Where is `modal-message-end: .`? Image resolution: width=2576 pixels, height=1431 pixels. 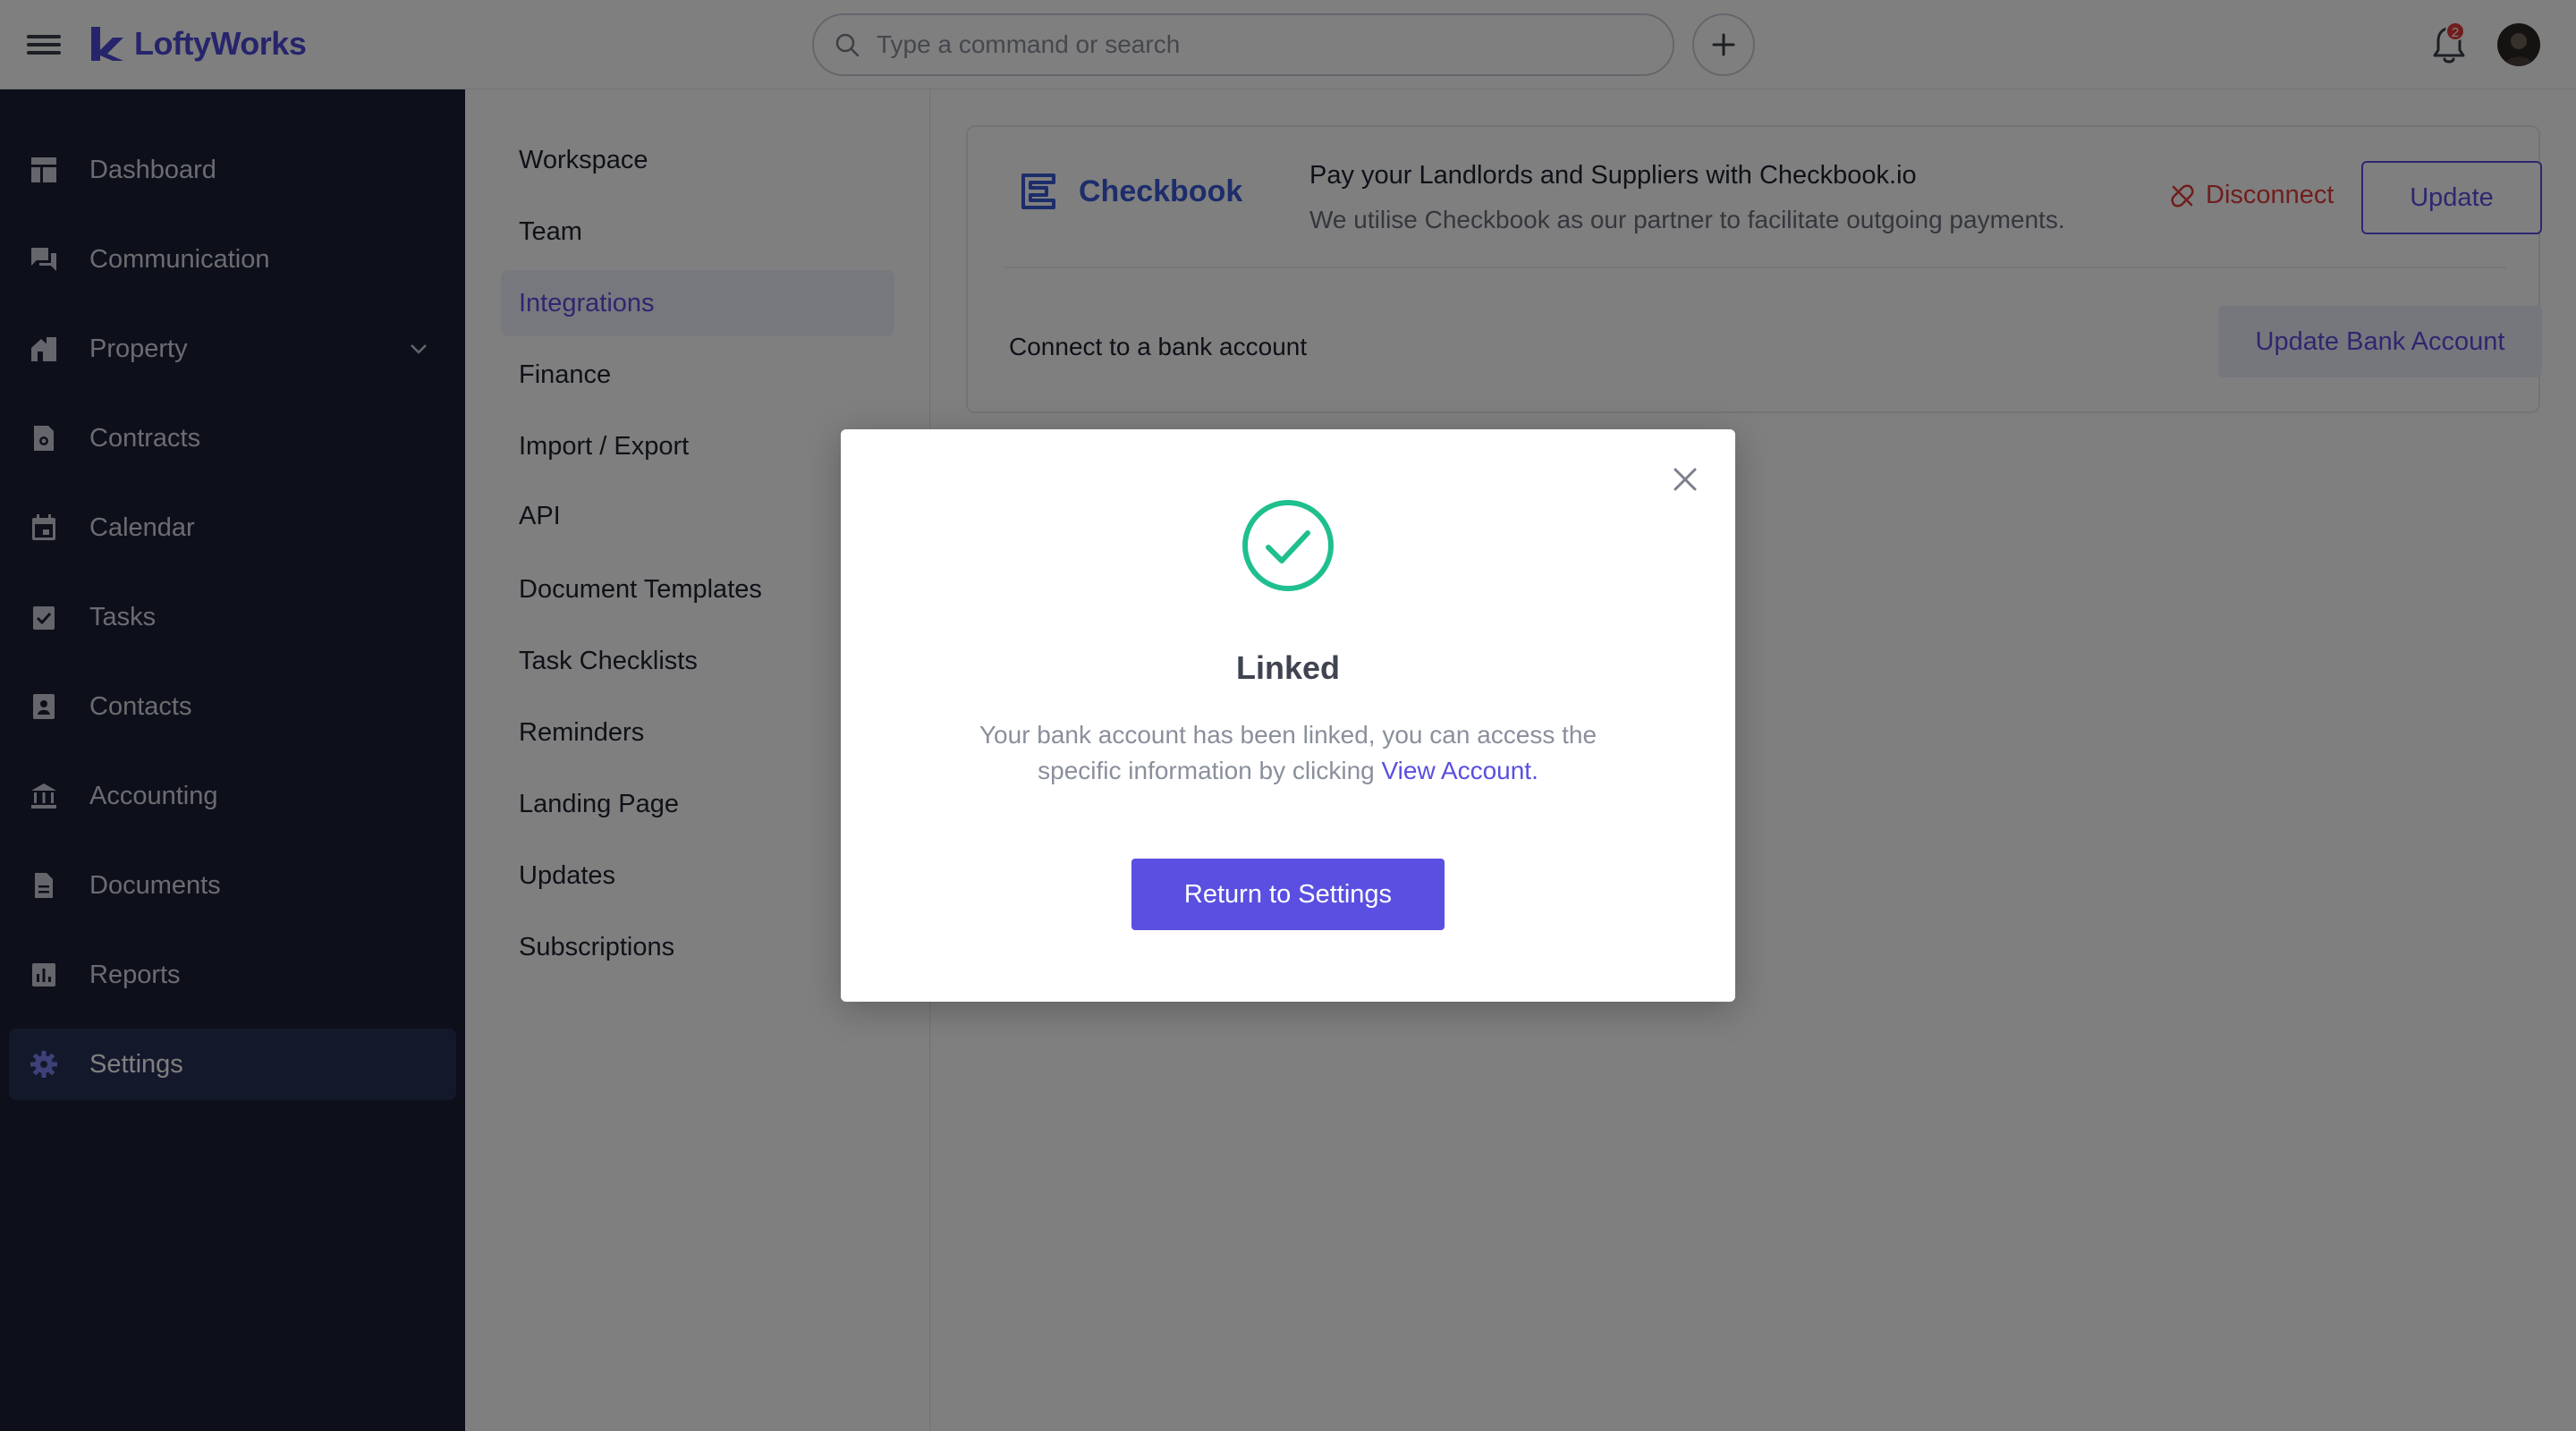
modal-message-end: . is located at coordinates (1534, 771).